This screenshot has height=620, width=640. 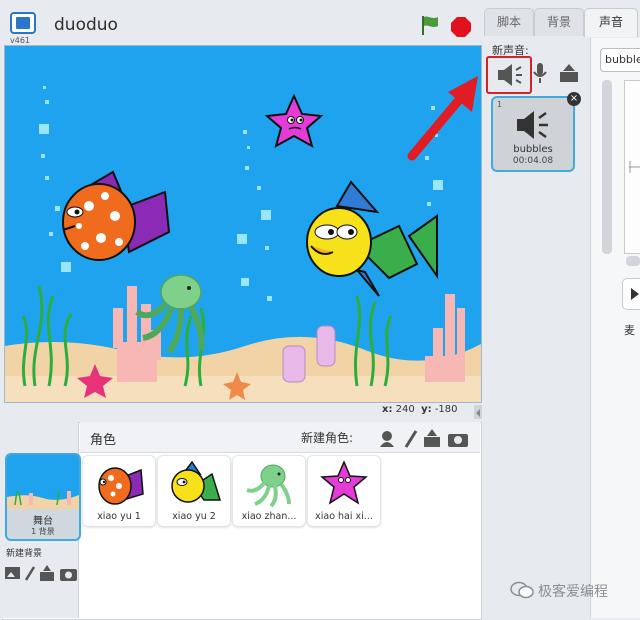 What do you see at coordinates (430, 27) in the screenshot?
I see `green-flag-icon` at bounding box center [430, 27].